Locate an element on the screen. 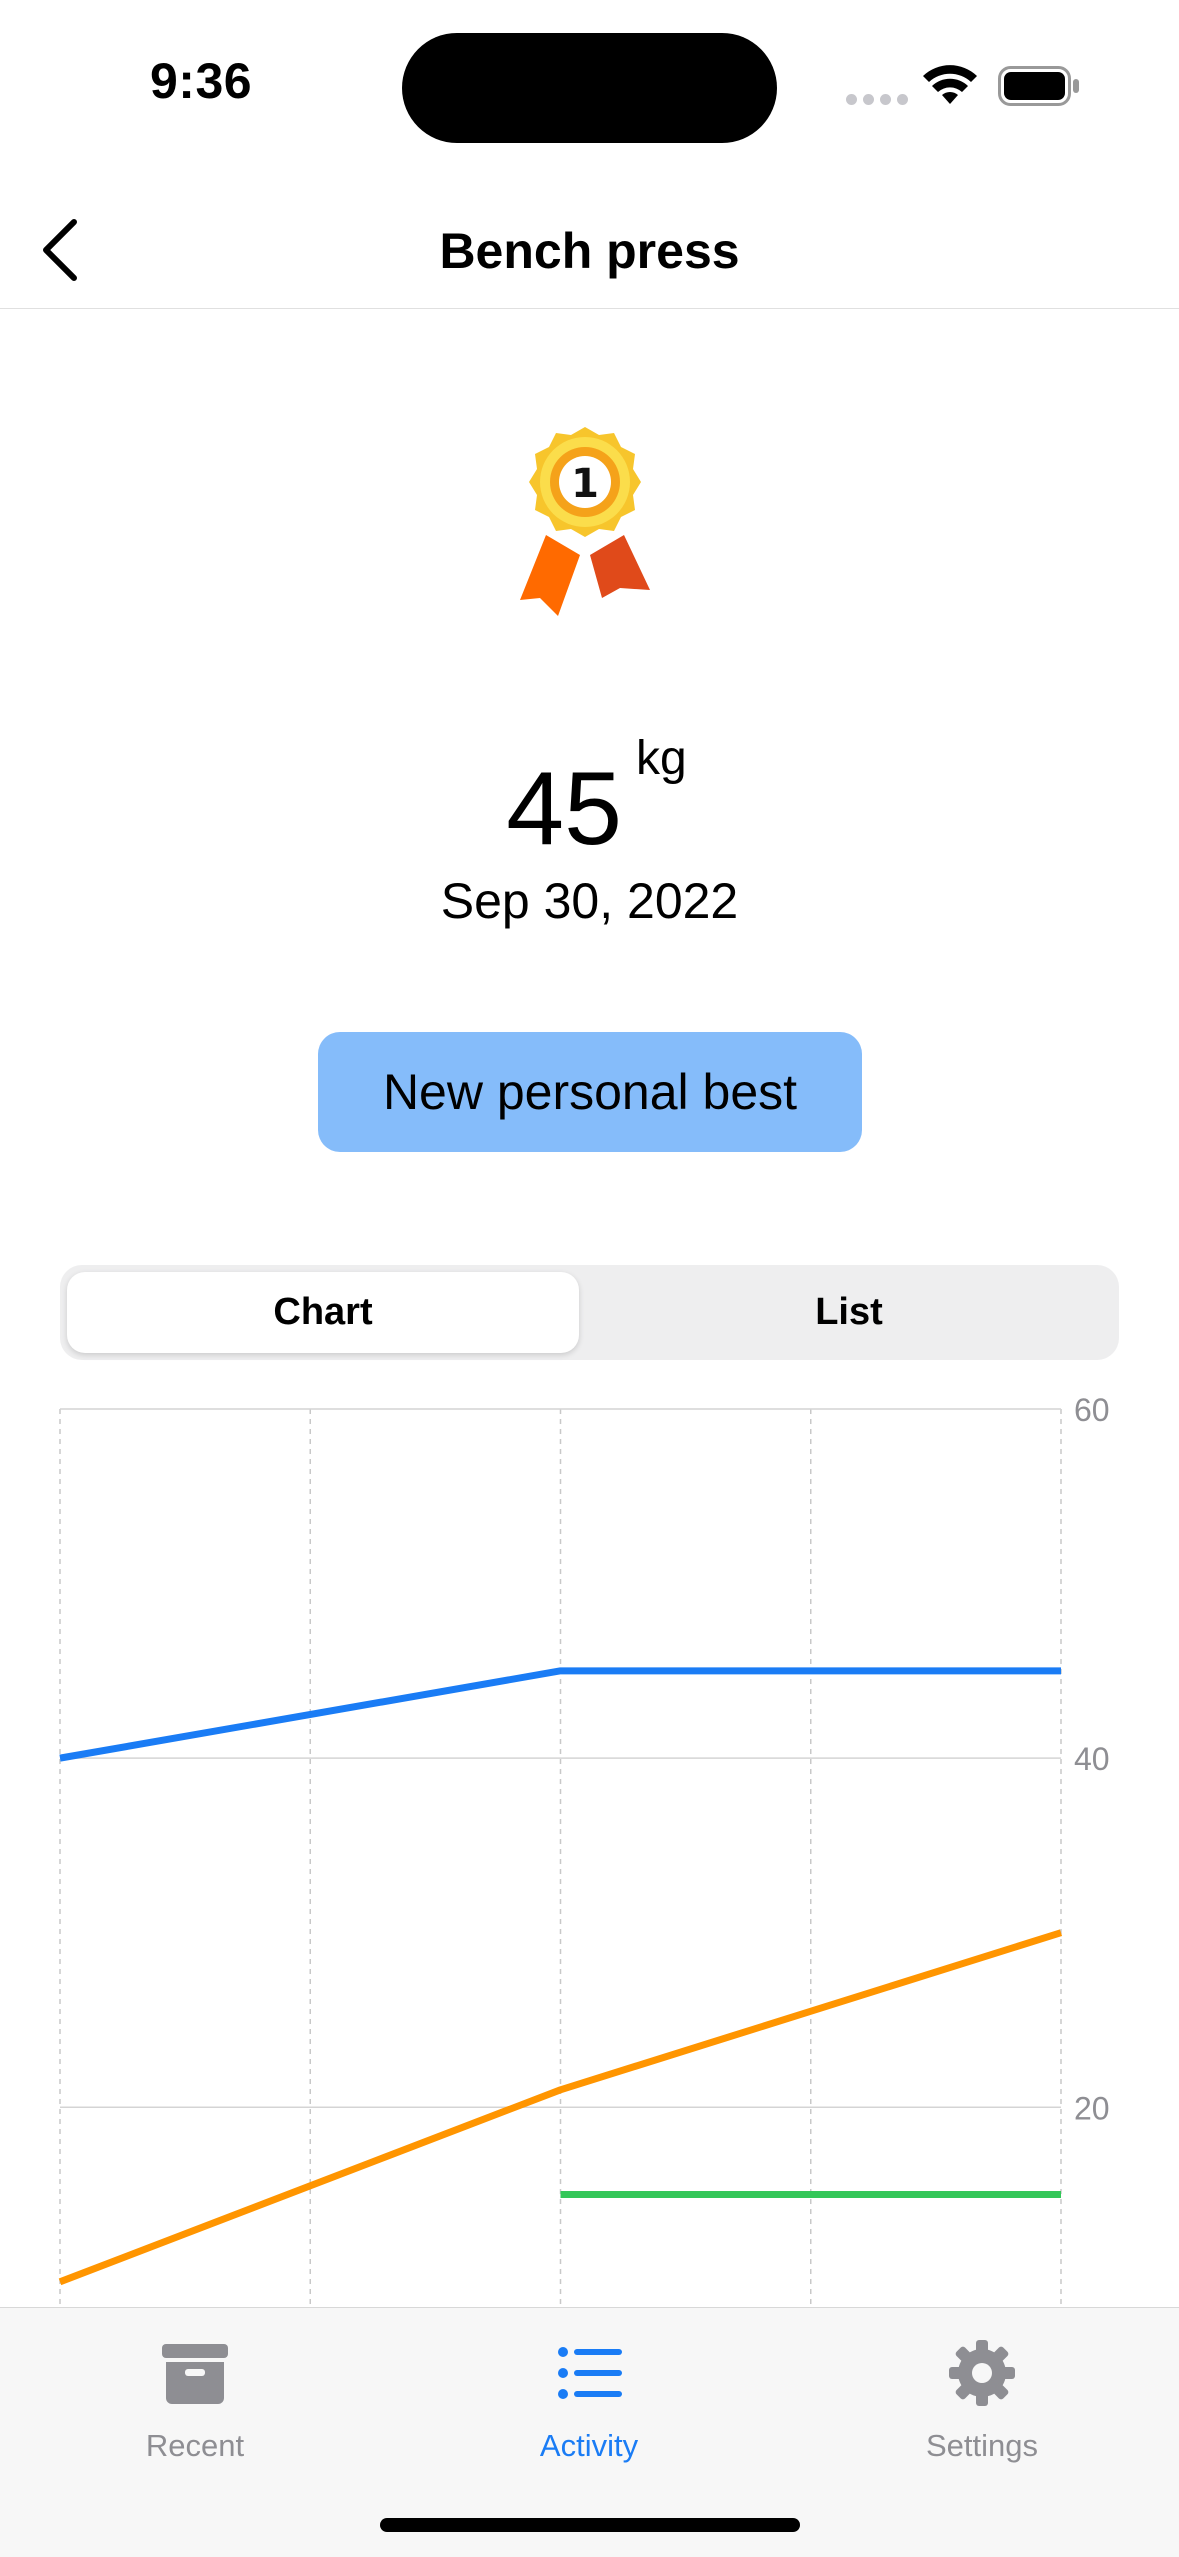 The width and height of the screenshot is (1179, 2557). status-time: 9:36 is located at coordinates (201, 81).